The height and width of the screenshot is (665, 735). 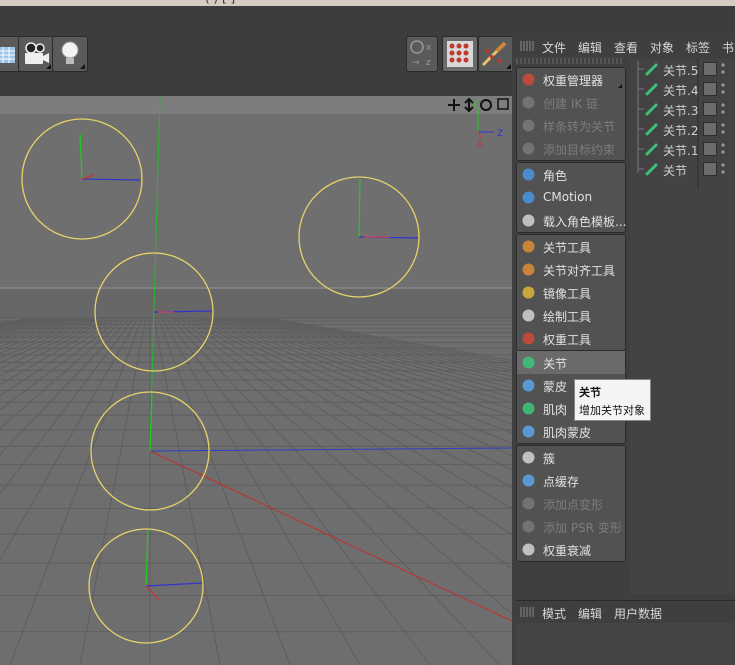 I want to click on mirror-tool-icon, so click(x=528, y=292).